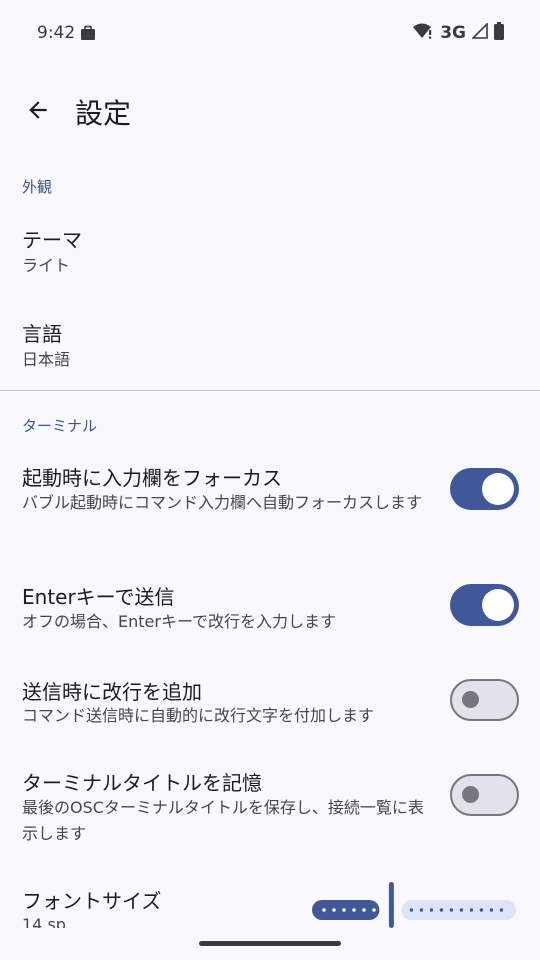  I want to click on pref-append-newline-title: 送信時に改行を追加, so click(112, 692).